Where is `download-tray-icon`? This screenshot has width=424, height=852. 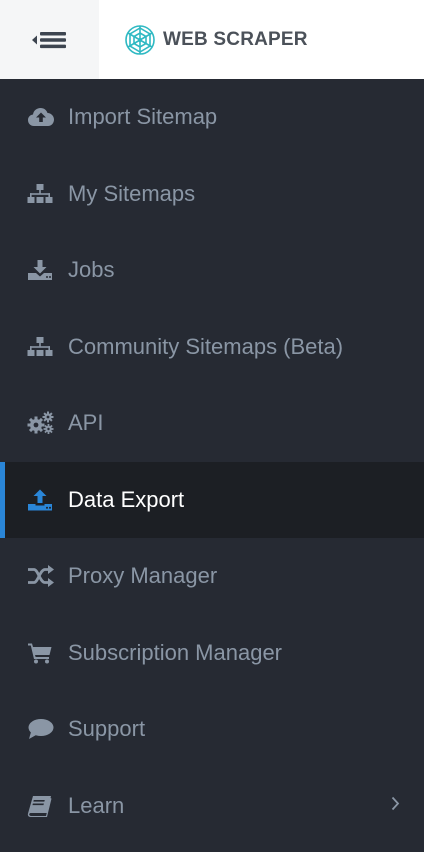 download-tray-icon is located at coordinates (41, 270).